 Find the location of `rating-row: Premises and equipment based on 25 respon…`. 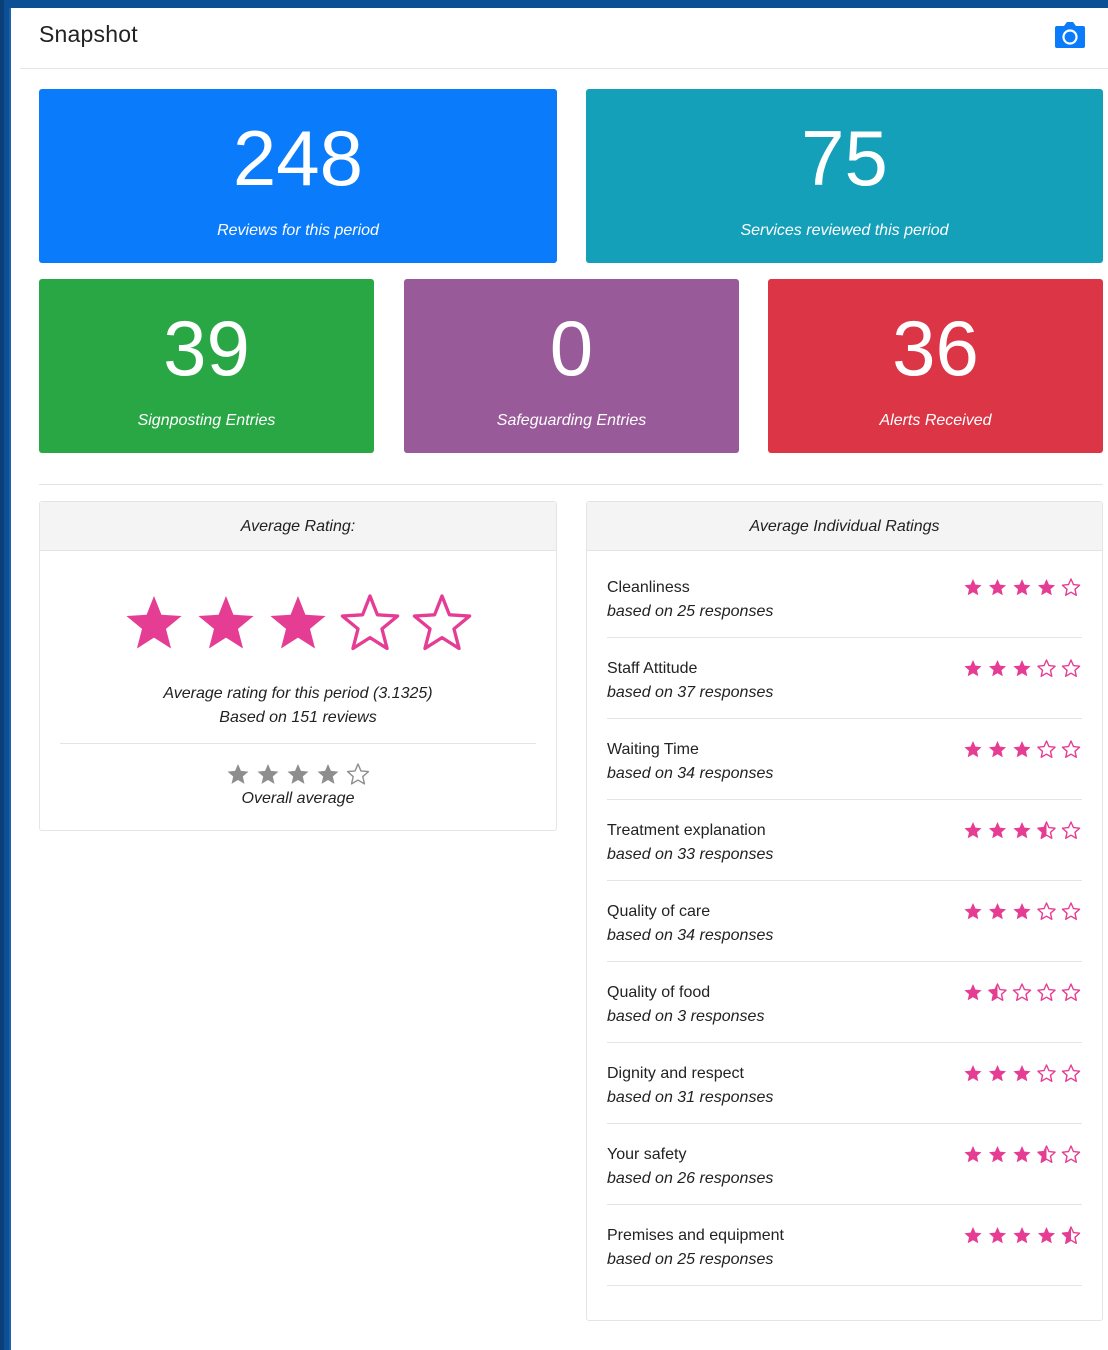

rating-row: Premises and equipment based on 25 respon… is located at coordinates (844, 1245).